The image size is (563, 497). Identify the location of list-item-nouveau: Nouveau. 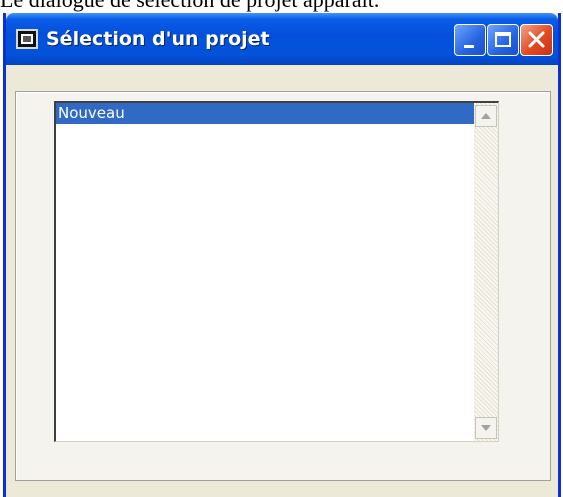
(265, 113).